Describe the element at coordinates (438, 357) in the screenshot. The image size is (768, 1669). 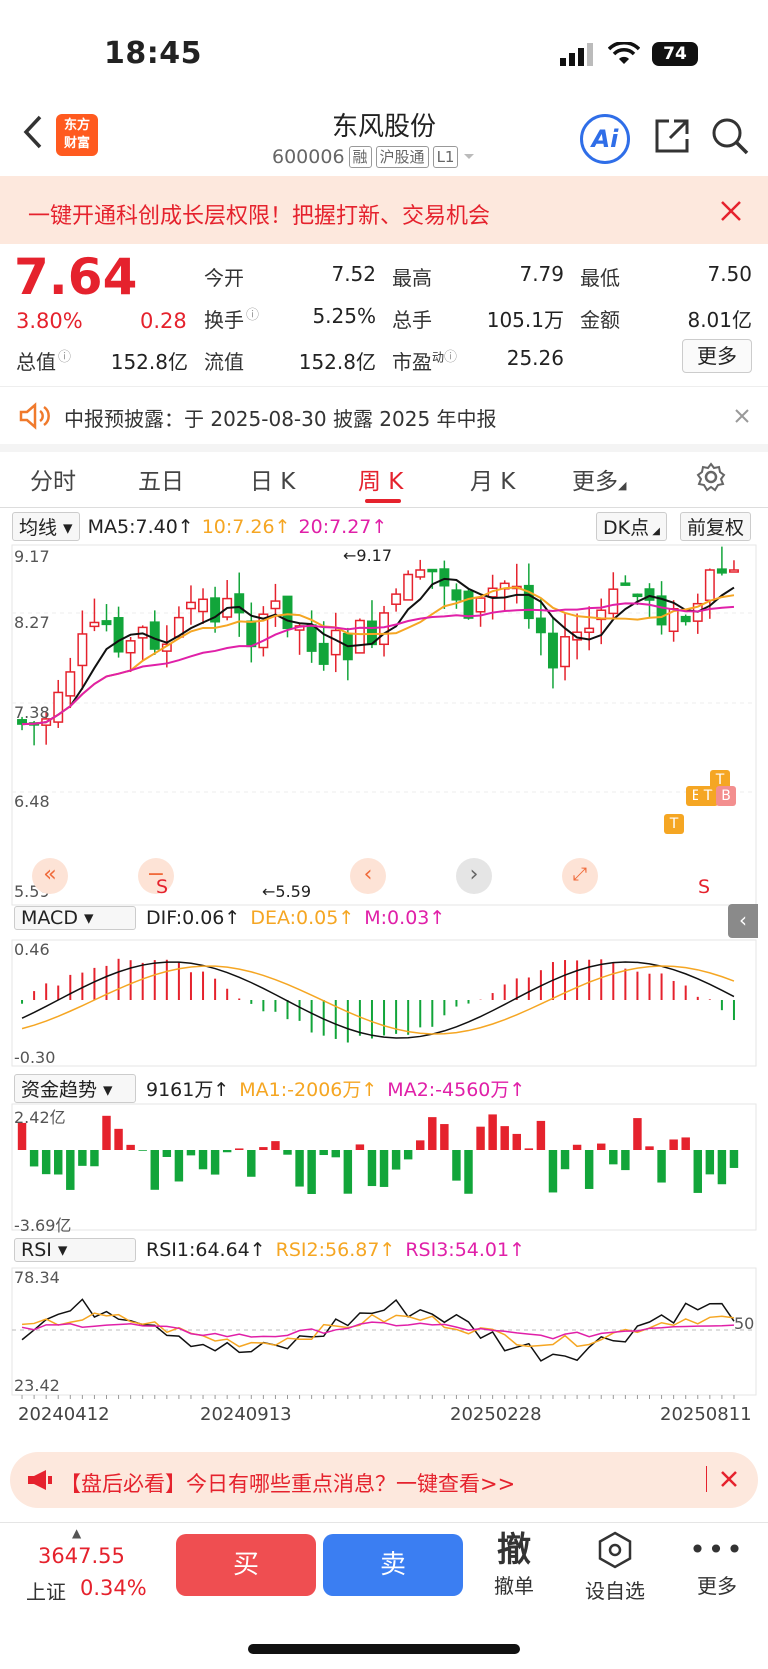
I see `pe-sup: 动` at that location.